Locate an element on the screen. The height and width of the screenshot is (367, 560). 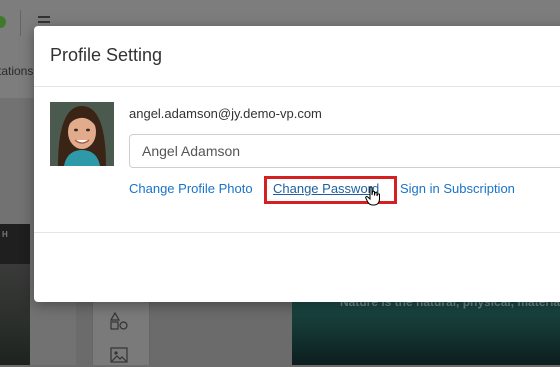
sign-in-subscription-link: Sign in Subscription is located at coordinates (457, 188).